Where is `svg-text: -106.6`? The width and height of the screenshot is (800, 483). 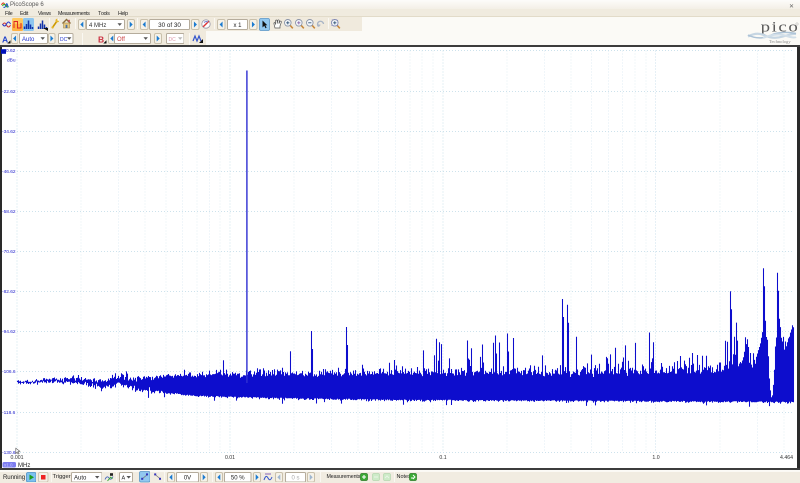
svg-text: -106.6 is located at coordinates (9, 372).